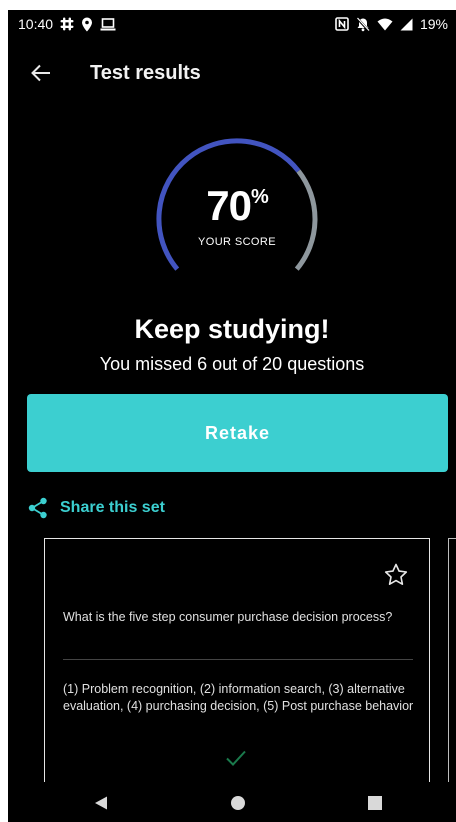 Image resolution: width=456 pixels, height=822 pixels. Describe the element at coordinates (259, 197) in the screenshot. I see `score-percent-sign: %` at that location.